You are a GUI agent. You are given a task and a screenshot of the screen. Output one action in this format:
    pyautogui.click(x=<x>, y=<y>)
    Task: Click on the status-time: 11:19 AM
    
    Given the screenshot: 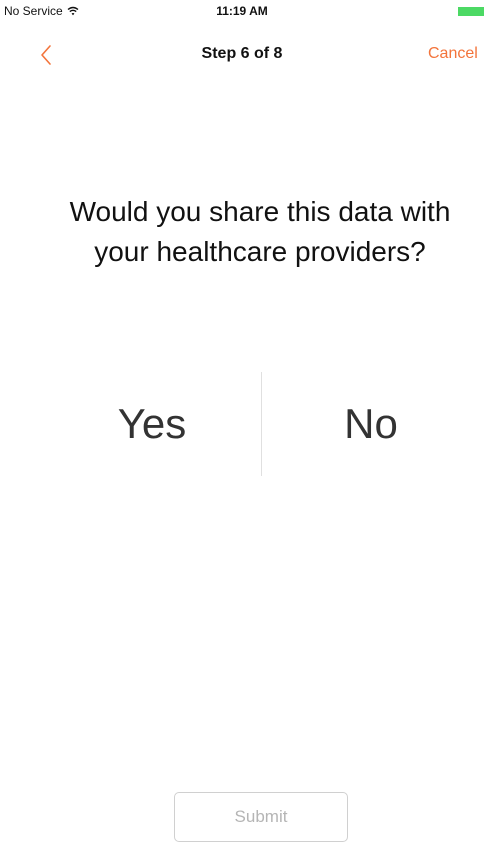 What is the action you would take?
    pyautogui.click(x=242, y=11)
    